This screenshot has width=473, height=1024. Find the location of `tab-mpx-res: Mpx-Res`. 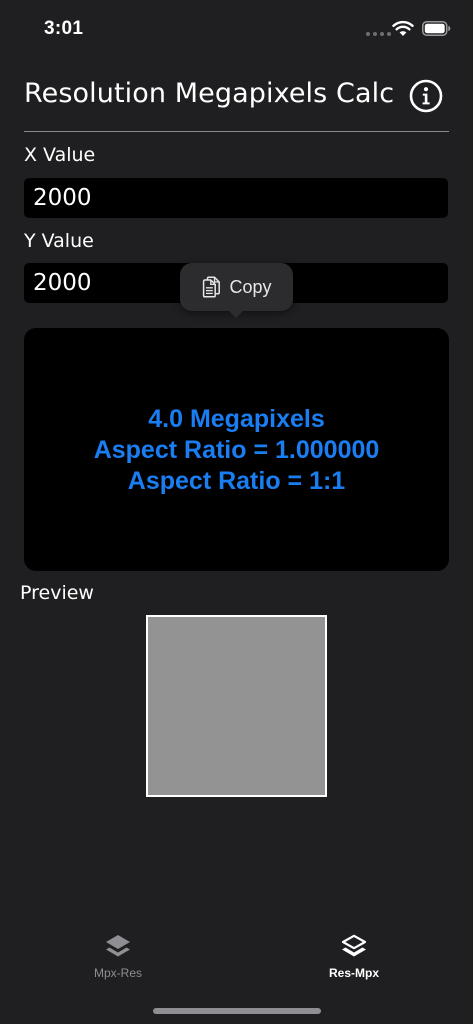

tab-mpx-res: Mpx-Res is located at coordinates (118, 956).